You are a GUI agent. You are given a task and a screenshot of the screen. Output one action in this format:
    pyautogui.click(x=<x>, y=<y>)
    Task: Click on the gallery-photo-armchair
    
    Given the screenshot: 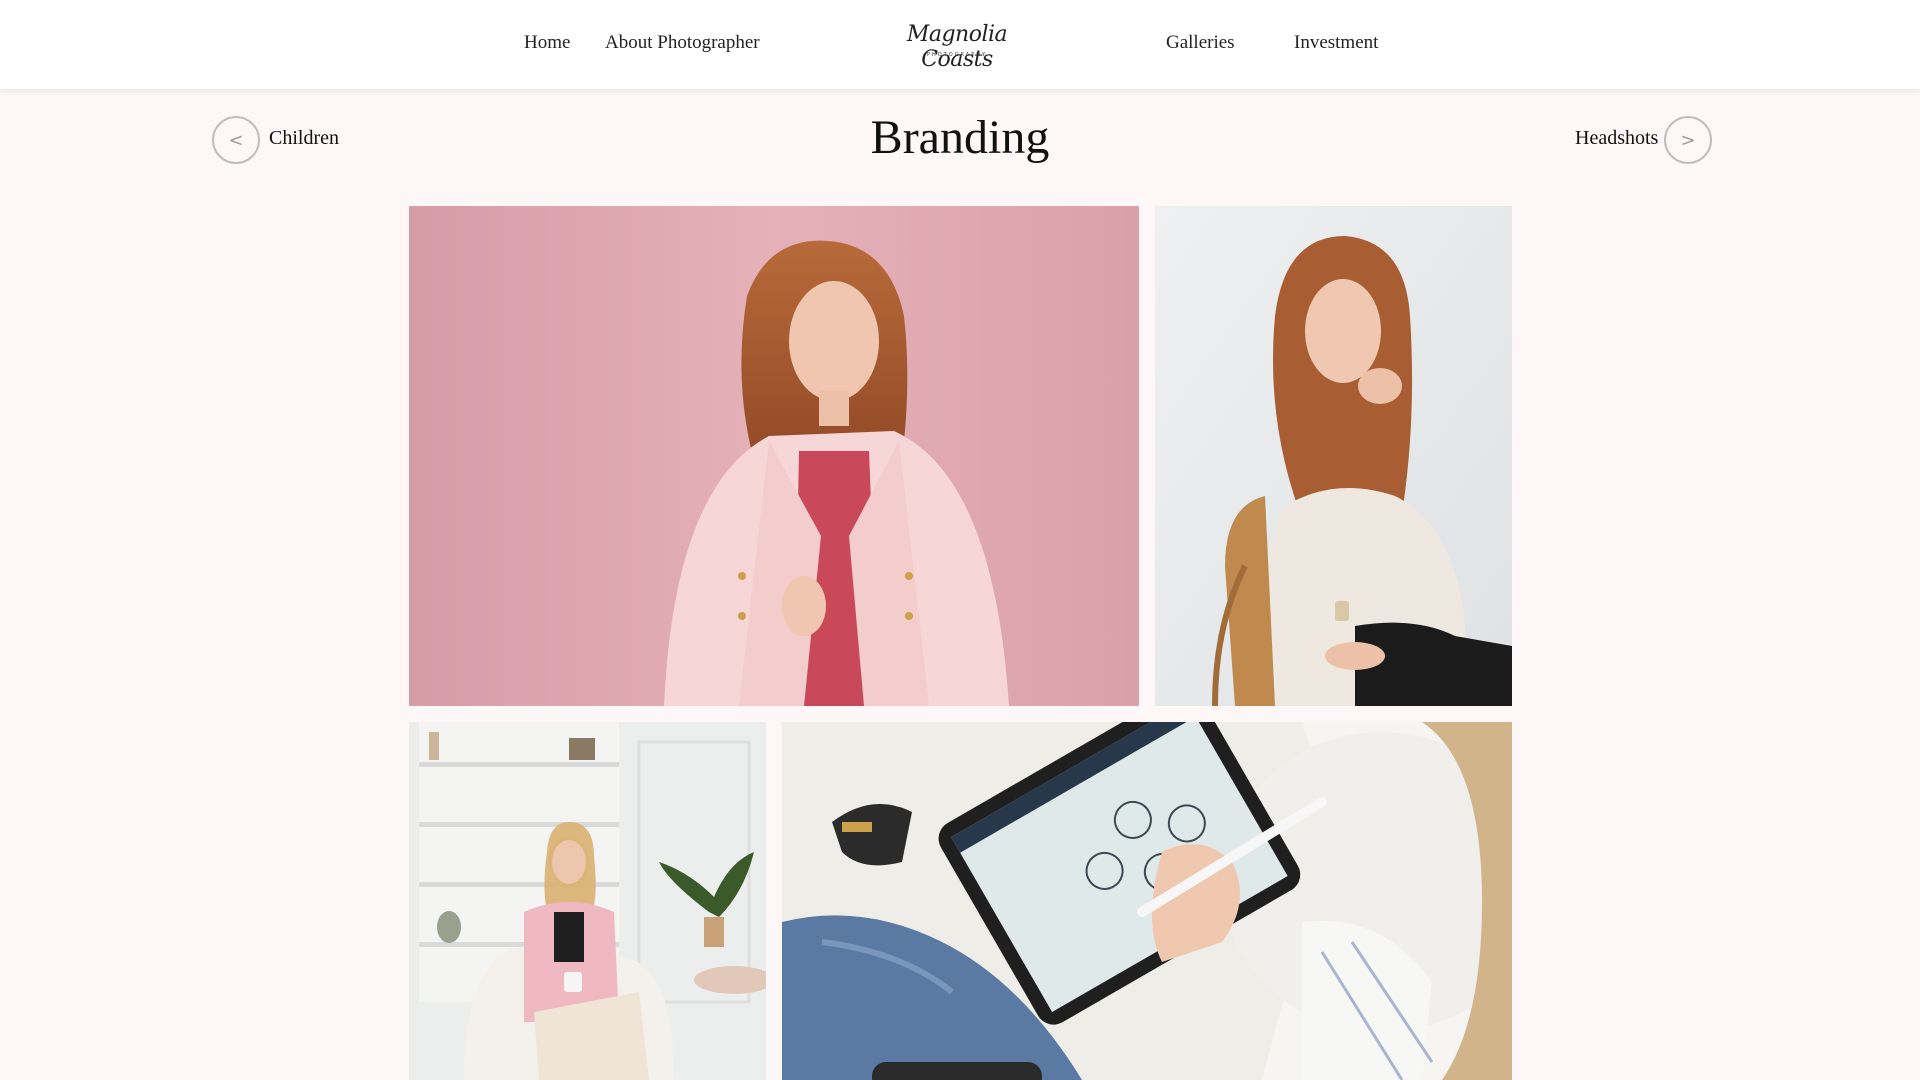 What is the action you would take?
    pyautogui.click(x=587, y=901)
    